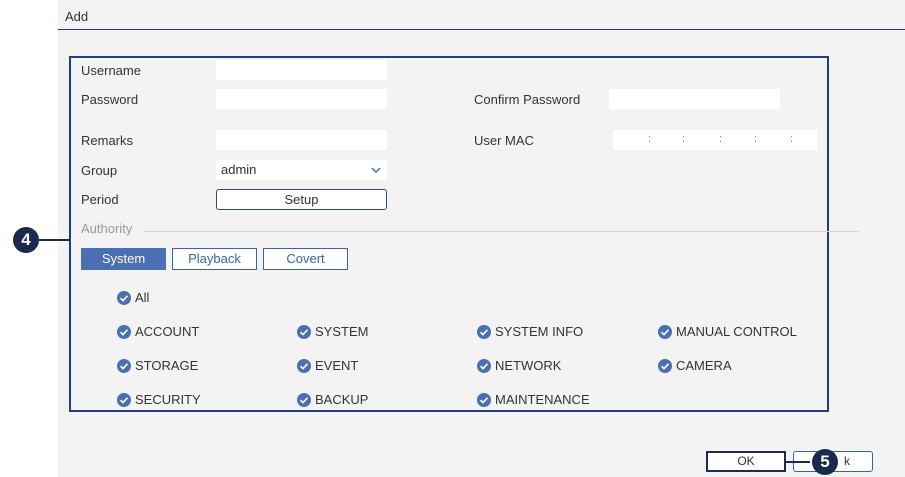  I want to click on permission-label: MAINTENANCE, so click(542, 399).